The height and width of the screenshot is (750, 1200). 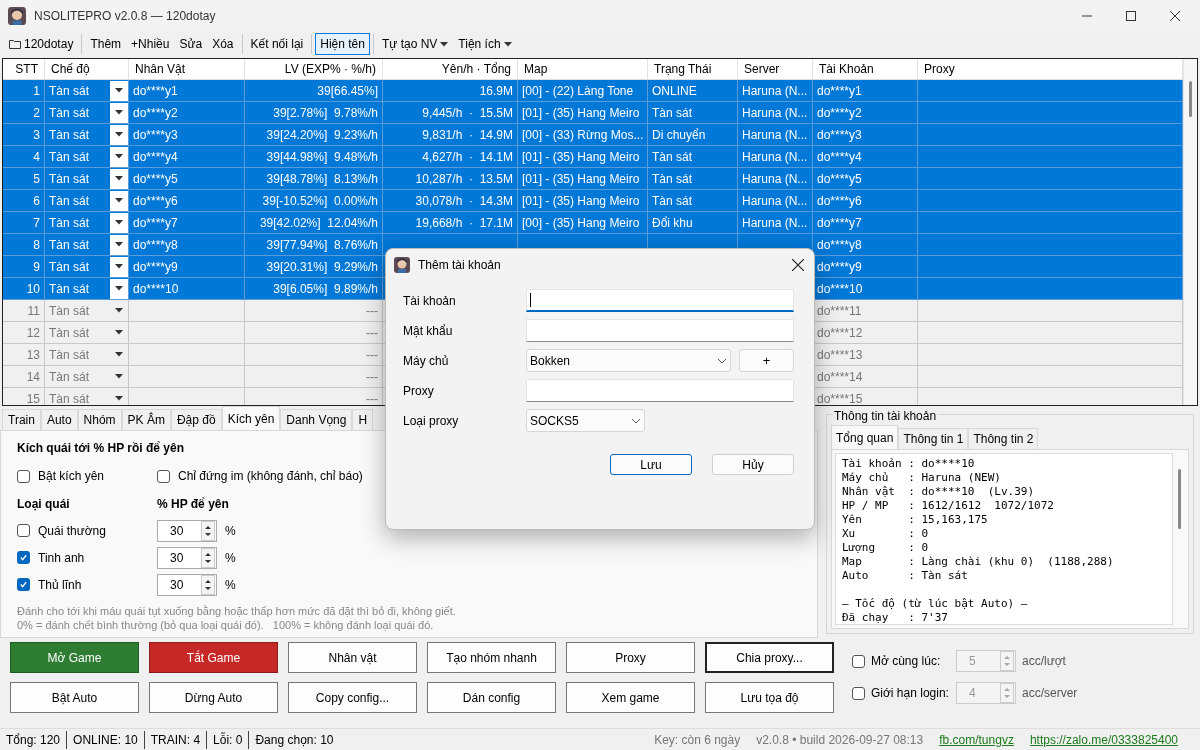 What do you see at coordinates (294, 739) in the screenshot?
I see `status-text: Đang chọn: 10` at bounding box center [294, 739].